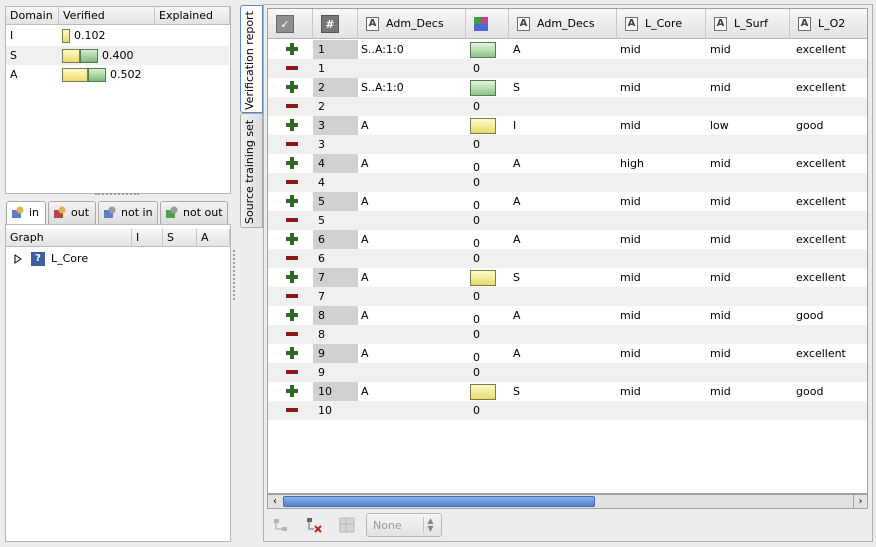  I want to click on col-i: I, so click(147, 238).